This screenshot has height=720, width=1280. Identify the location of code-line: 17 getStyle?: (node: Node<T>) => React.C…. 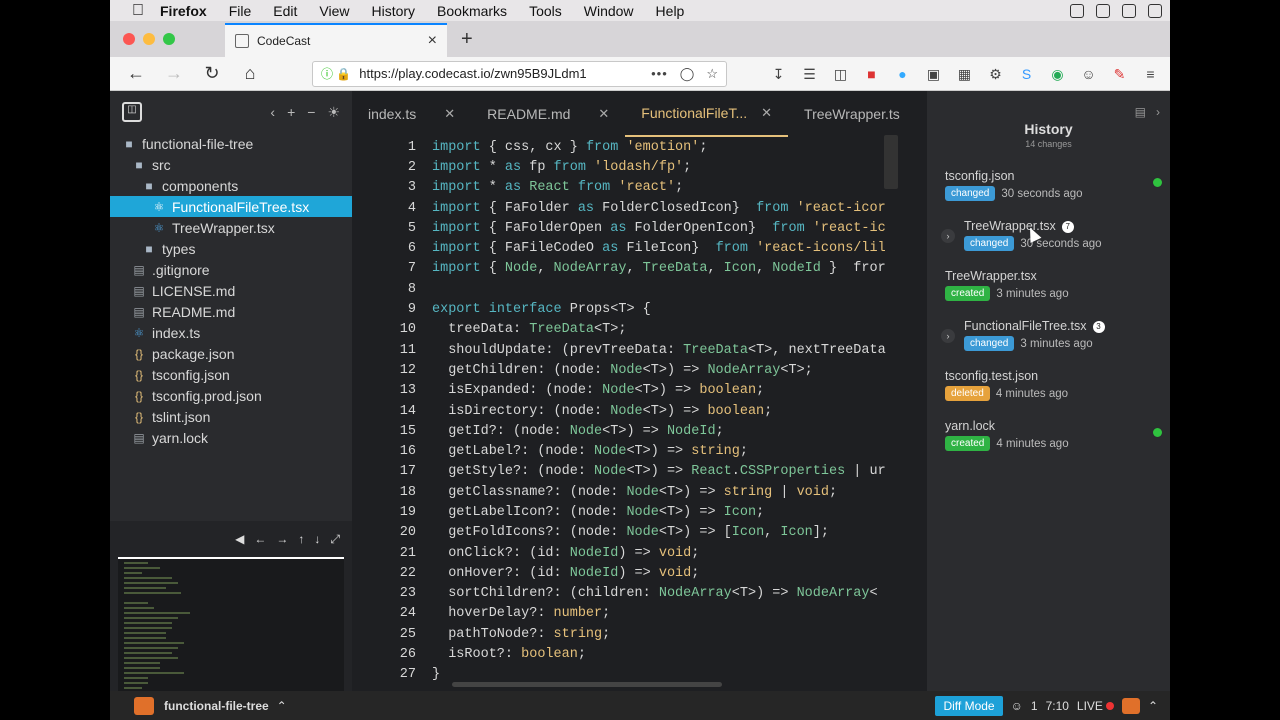
(626, 472).